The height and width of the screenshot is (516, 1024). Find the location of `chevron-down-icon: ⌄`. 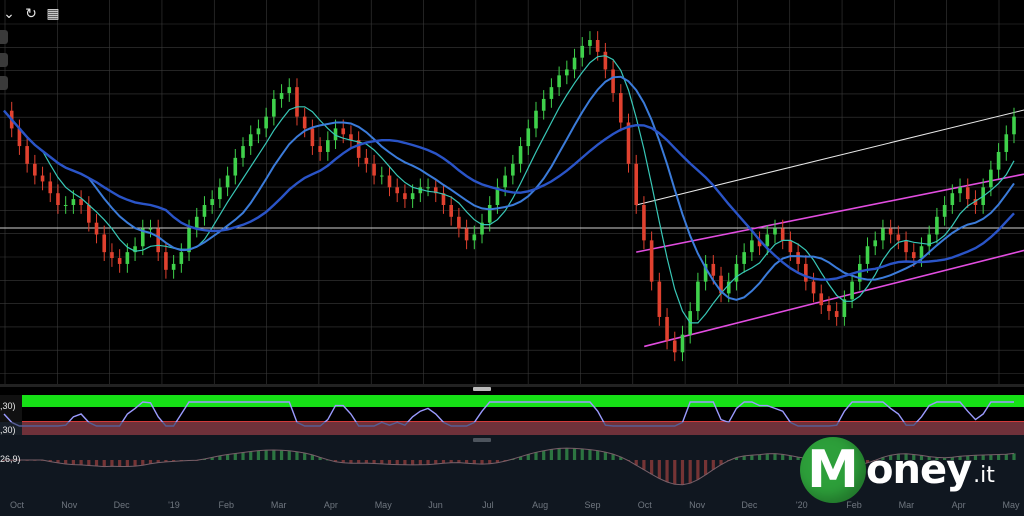

chevron-down-icon: ⌄ is located at coordinates (9, 13).